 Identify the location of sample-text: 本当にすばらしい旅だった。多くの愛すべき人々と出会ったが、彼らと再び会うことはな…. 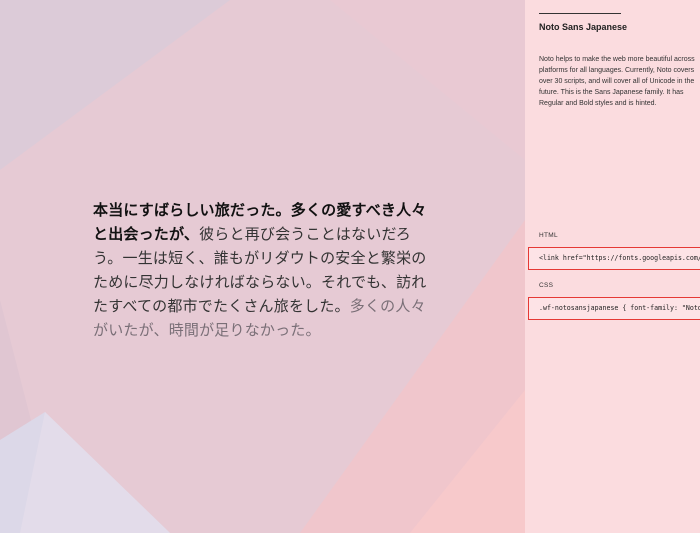
(265, 270).